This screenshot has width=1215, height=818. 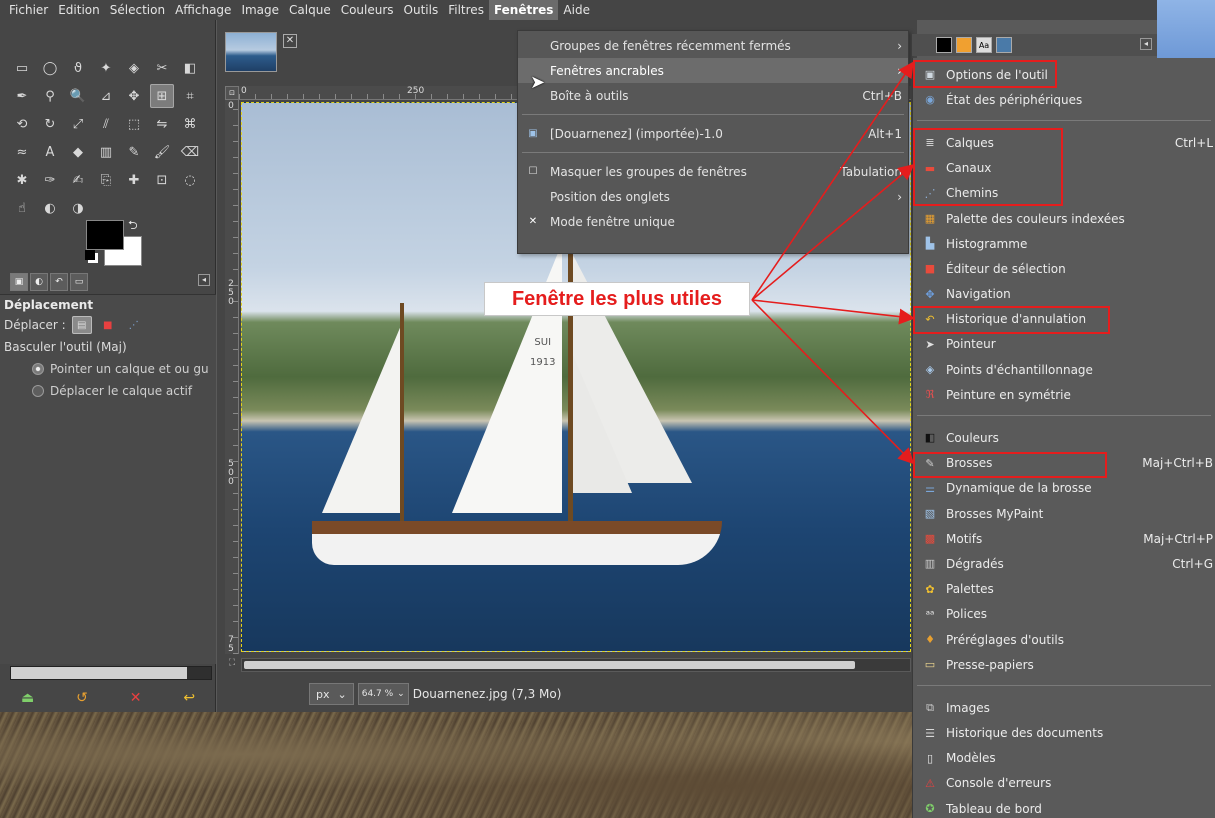 What do you see at coordinates (1064, 807) in the screenshot?
I see `dockable-item: ✪ Tableau de bord` at bounding box center [1064, 807].